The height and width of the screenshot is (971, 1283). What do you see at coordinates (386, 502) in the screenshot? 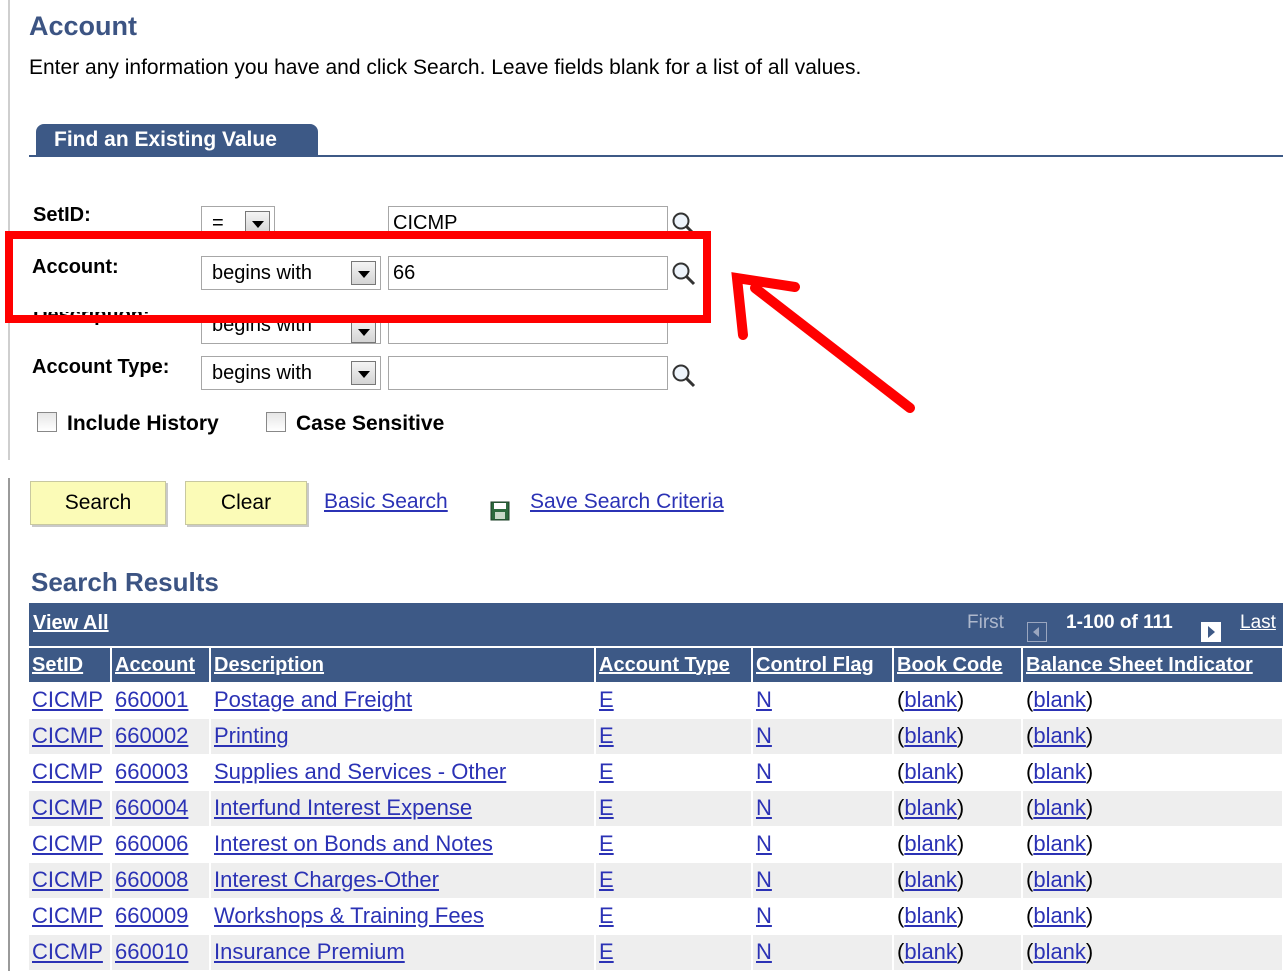
I see `basic-search-link: Basic Search` at bounding box center [386, 502].